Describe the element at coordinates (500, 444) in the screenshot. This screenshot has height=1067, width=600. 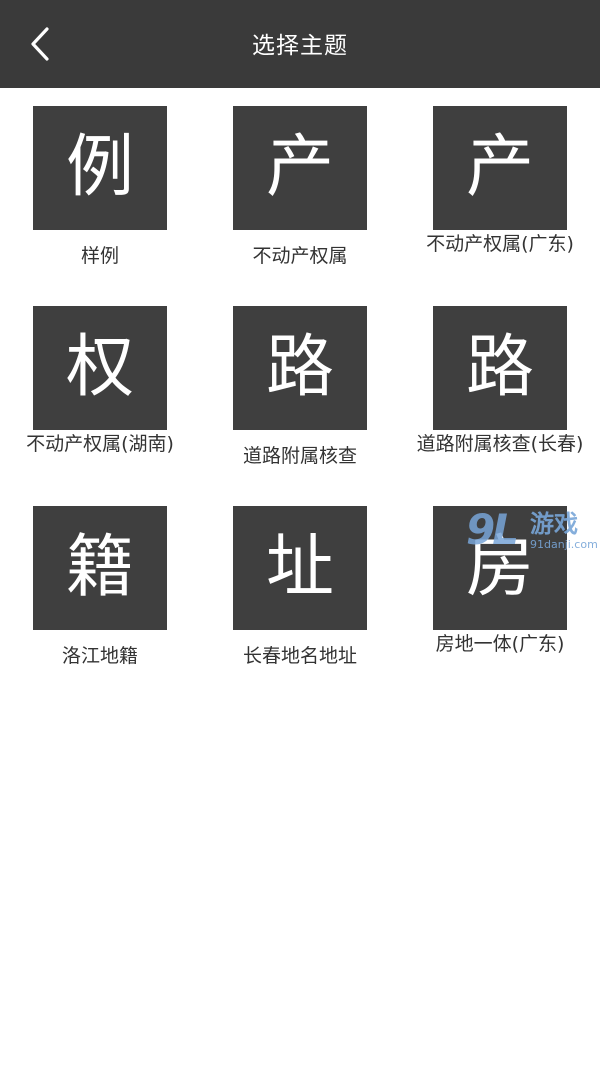
I see `theme-label: 道路附属核查(长春)` at that location.